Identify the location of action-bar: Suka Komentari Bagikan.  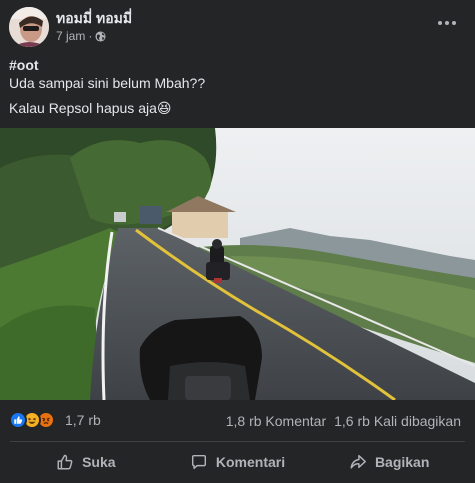
(237, 462).